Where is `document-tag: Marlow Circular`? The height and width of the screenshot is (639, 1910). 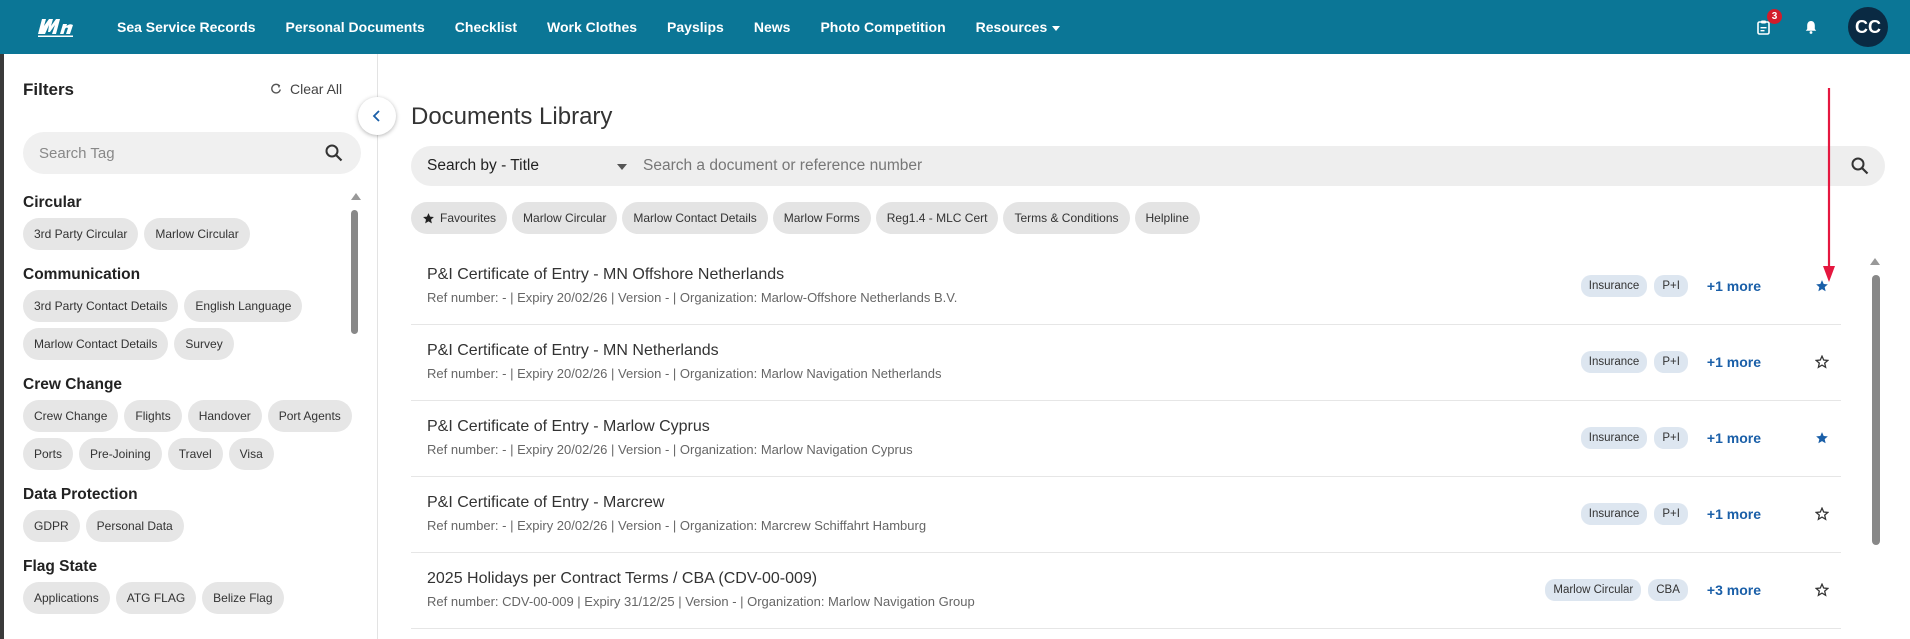
document-tag: Marlow Circular is located at coordinates (1593, 590).